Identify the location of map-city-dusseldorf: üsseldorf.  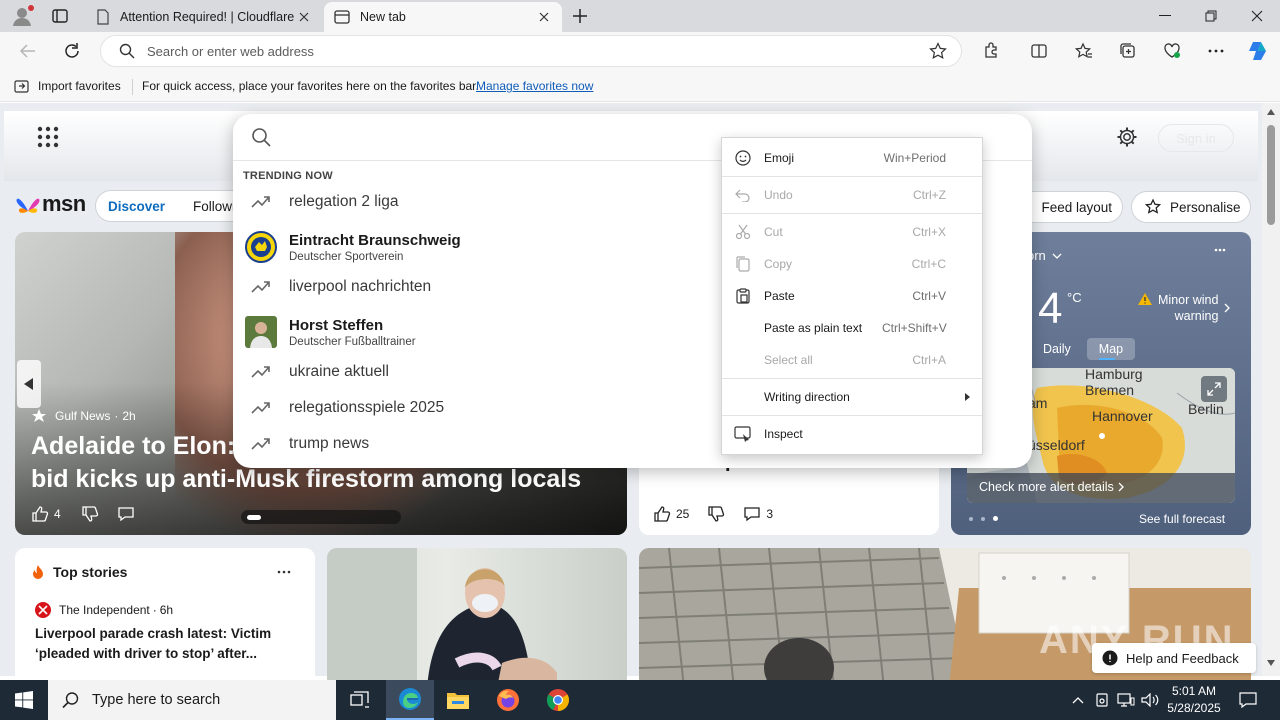
(1056, 445).